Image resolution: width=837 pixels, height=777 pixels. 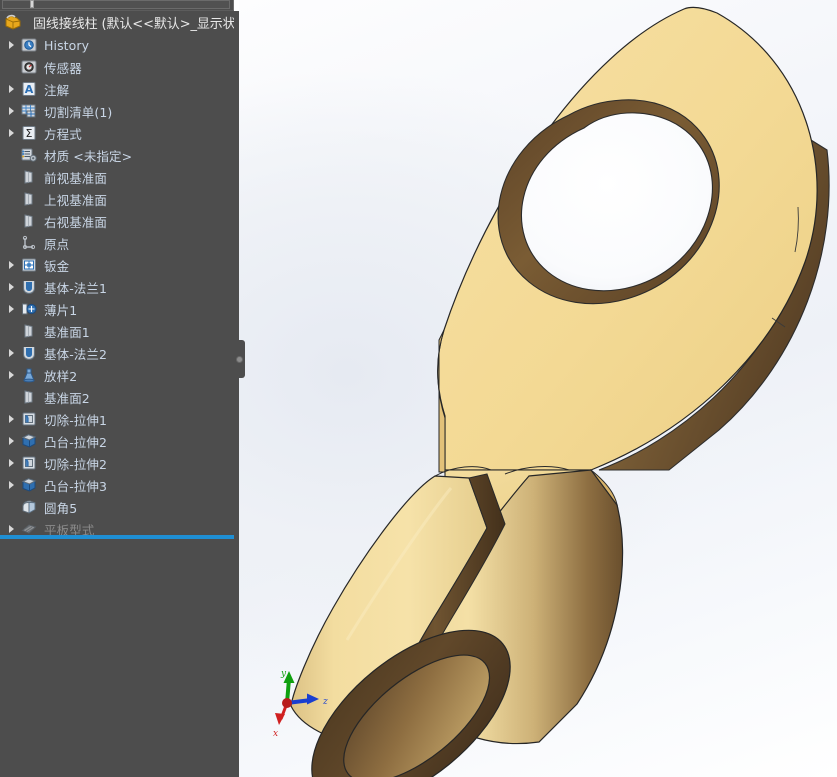 What do you see at coordinates (117, 537) in the screenshot?
I see `rollback-bar` at bounding box center [117, 537].